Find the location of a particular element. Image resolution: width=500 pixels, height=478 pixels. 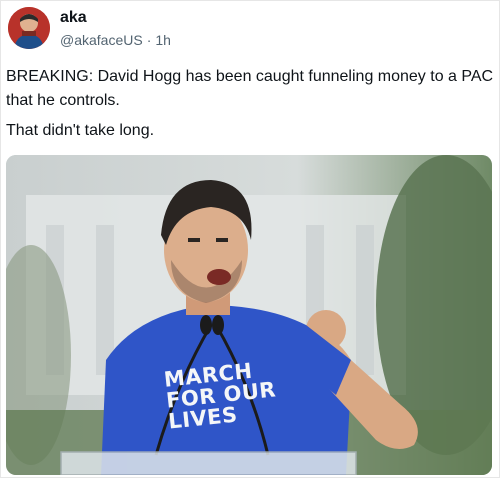

lectern is located at coordinates (208, 463).